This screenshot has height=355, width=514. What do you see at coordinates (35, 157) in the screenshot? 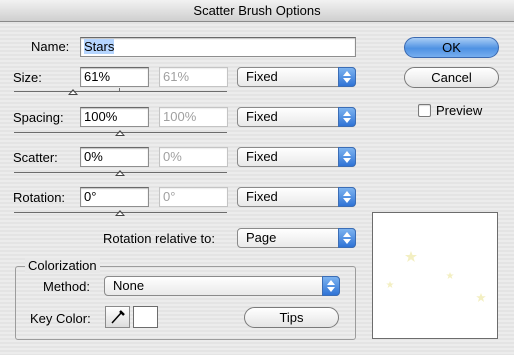
I see `scatter-label: Scatter:` at bounding box center [35, 157].